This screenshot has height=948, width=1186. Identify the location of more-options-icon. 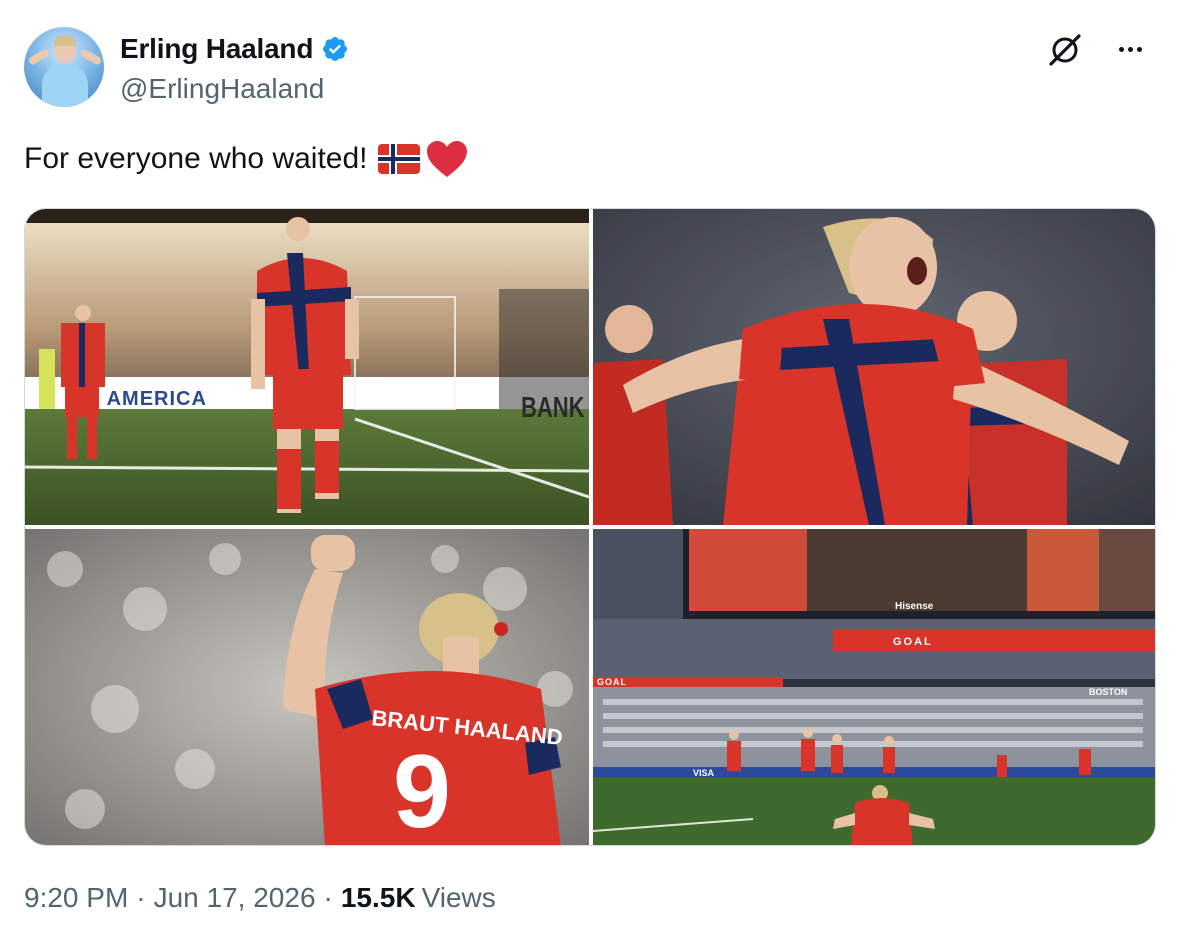
(1130, 49).